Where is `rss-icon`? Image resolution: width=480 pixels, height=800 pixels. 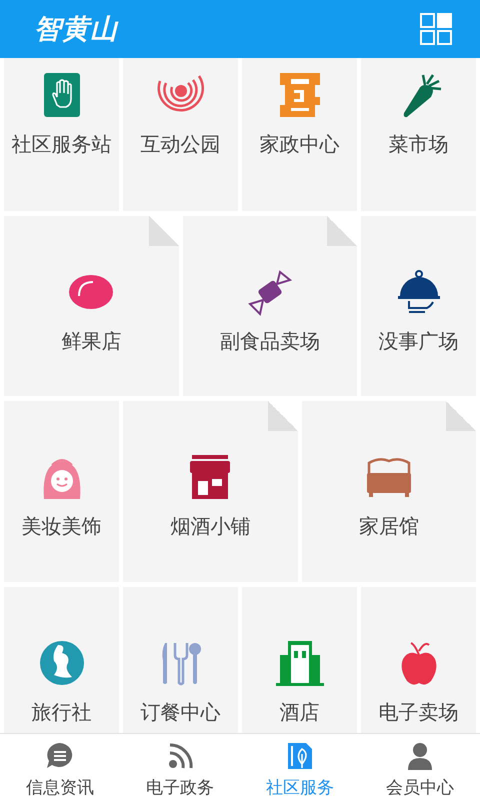 rss-icon is located at coordinates (180, 756).